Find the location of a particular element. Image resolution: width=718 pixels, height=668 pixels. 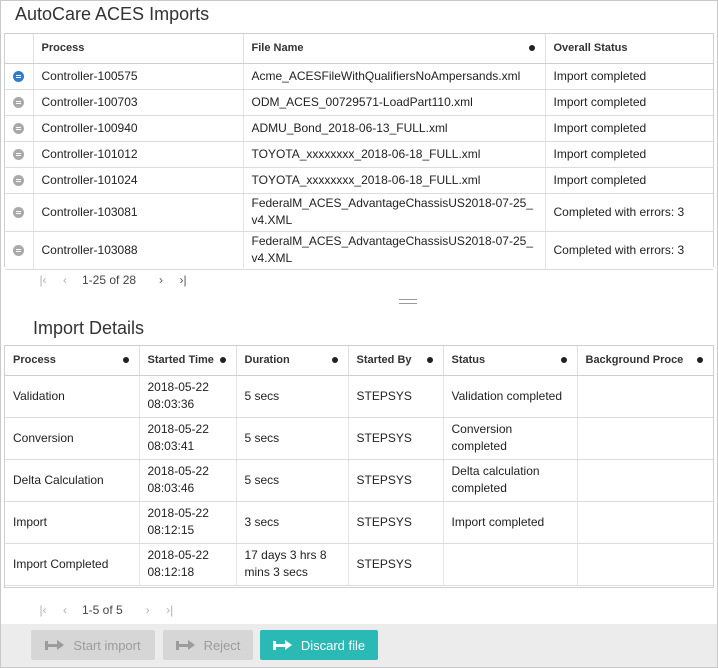

duration-cell: 5 secs is located at coordinates (292, 396).